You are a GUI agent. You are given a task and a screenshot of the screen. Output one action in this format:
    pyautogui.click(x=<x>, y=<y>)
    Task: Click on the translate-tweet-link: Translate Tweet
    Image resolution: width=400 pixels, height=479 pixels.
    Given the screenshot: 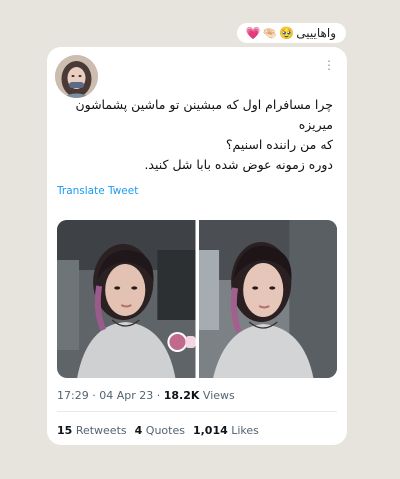 What is the action you would take?
    pyautogui.click(x=97, y=191)
    